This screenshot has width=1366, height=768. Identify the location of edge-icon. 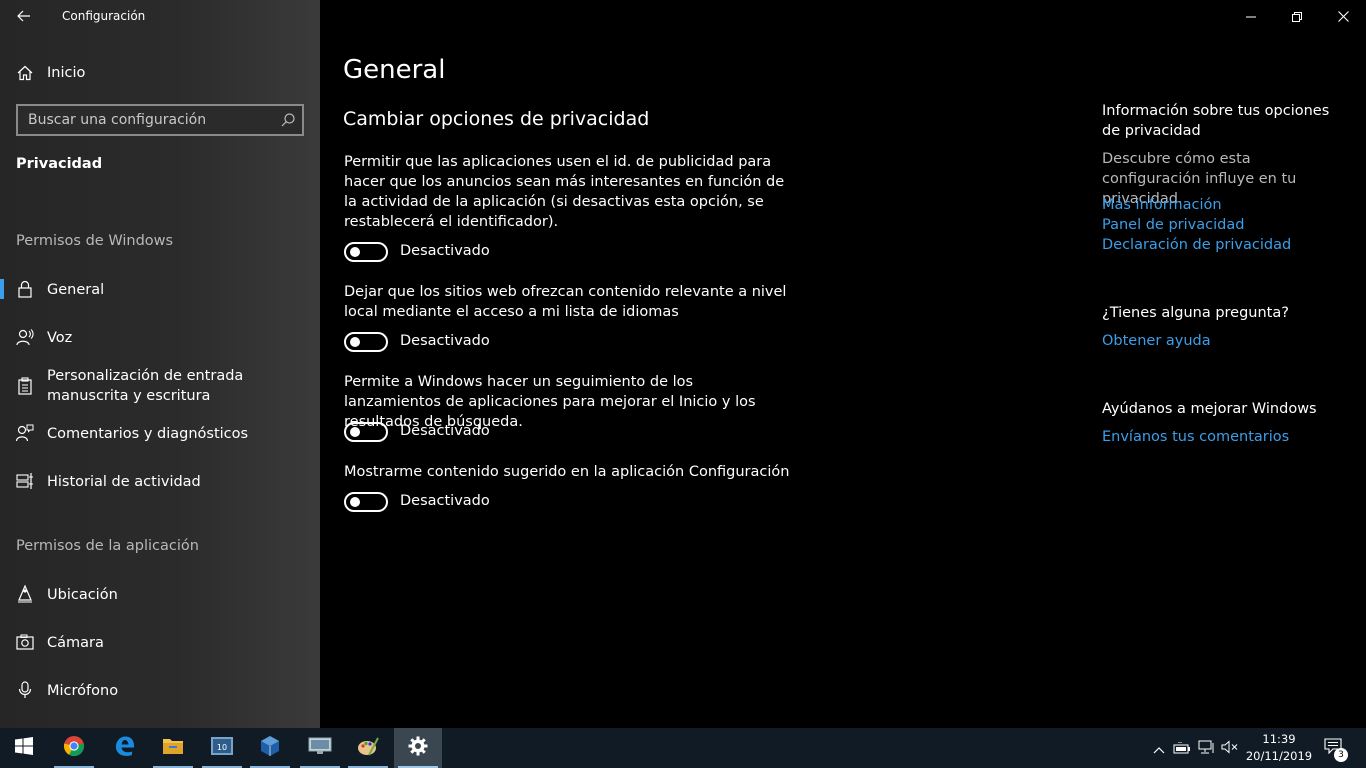
(124, 748).